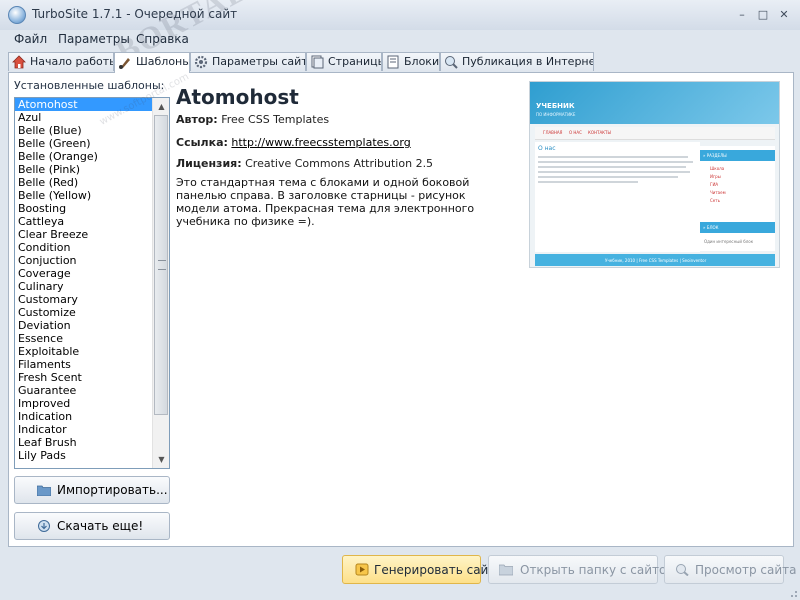  Describe the element at coordinates (83, 221) in the screenshot. I see `template-list-item: Cattleya` at that location.